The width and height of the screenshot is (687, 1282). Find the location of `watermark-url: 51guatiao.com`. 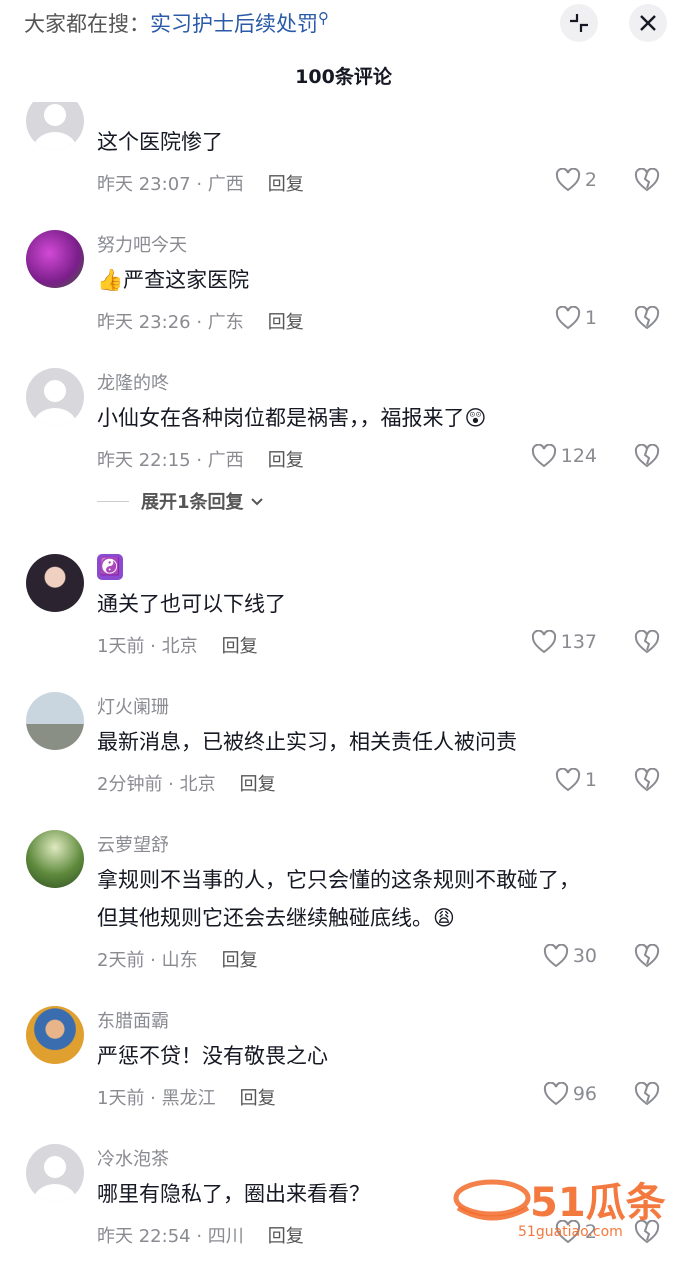

watermark-url: 51guatiao.com is located at coordinates (570, 1232).